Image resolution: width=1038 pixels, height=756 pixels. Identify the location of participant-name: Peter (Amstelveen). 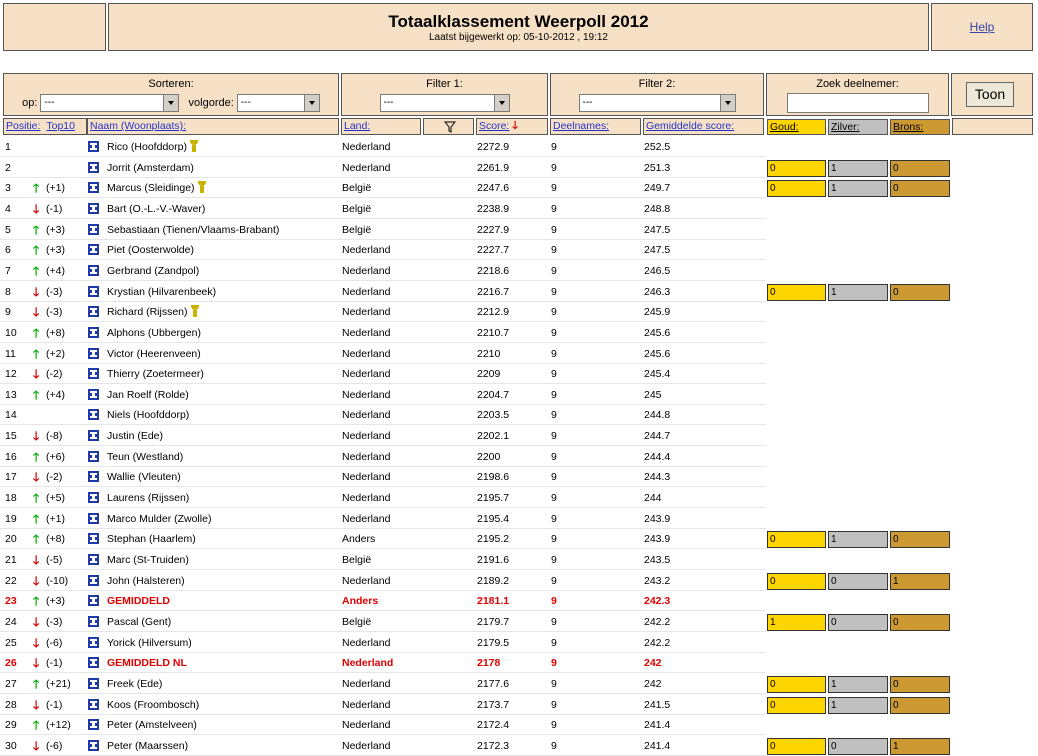
(152, 725).